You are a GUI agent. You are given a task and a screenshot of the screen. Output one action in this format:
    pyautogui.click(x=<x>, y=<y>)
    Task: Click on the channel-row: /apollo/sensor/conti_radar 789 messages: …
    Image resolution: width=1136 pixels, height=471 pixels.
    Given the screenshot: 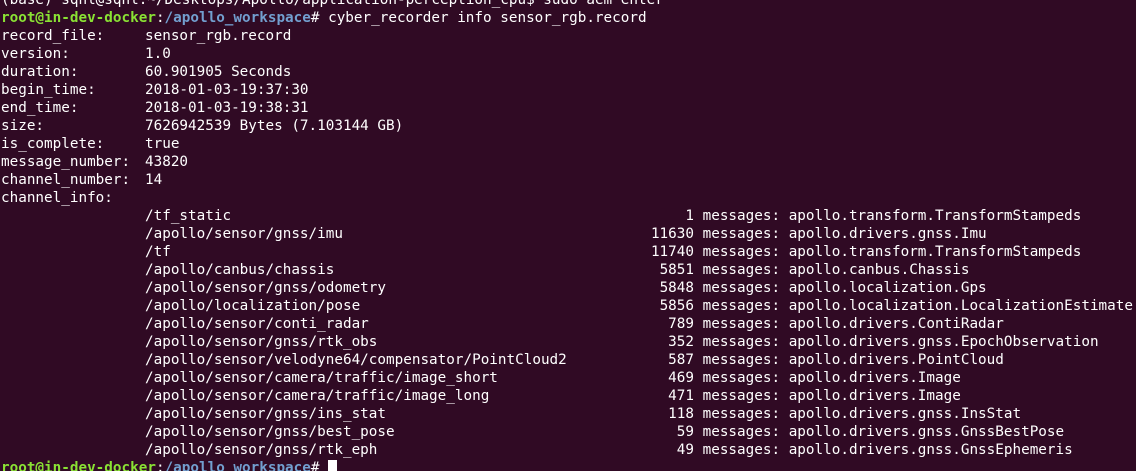 What is the action you would take?
    pyautogui.click(x=567, y=324)
    